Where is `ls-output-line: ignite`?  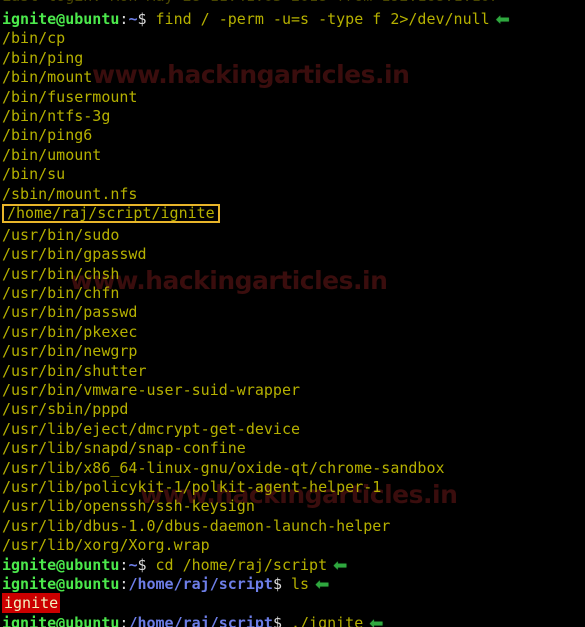
ls-output-line: ignite is located at coordinates (293, 603).